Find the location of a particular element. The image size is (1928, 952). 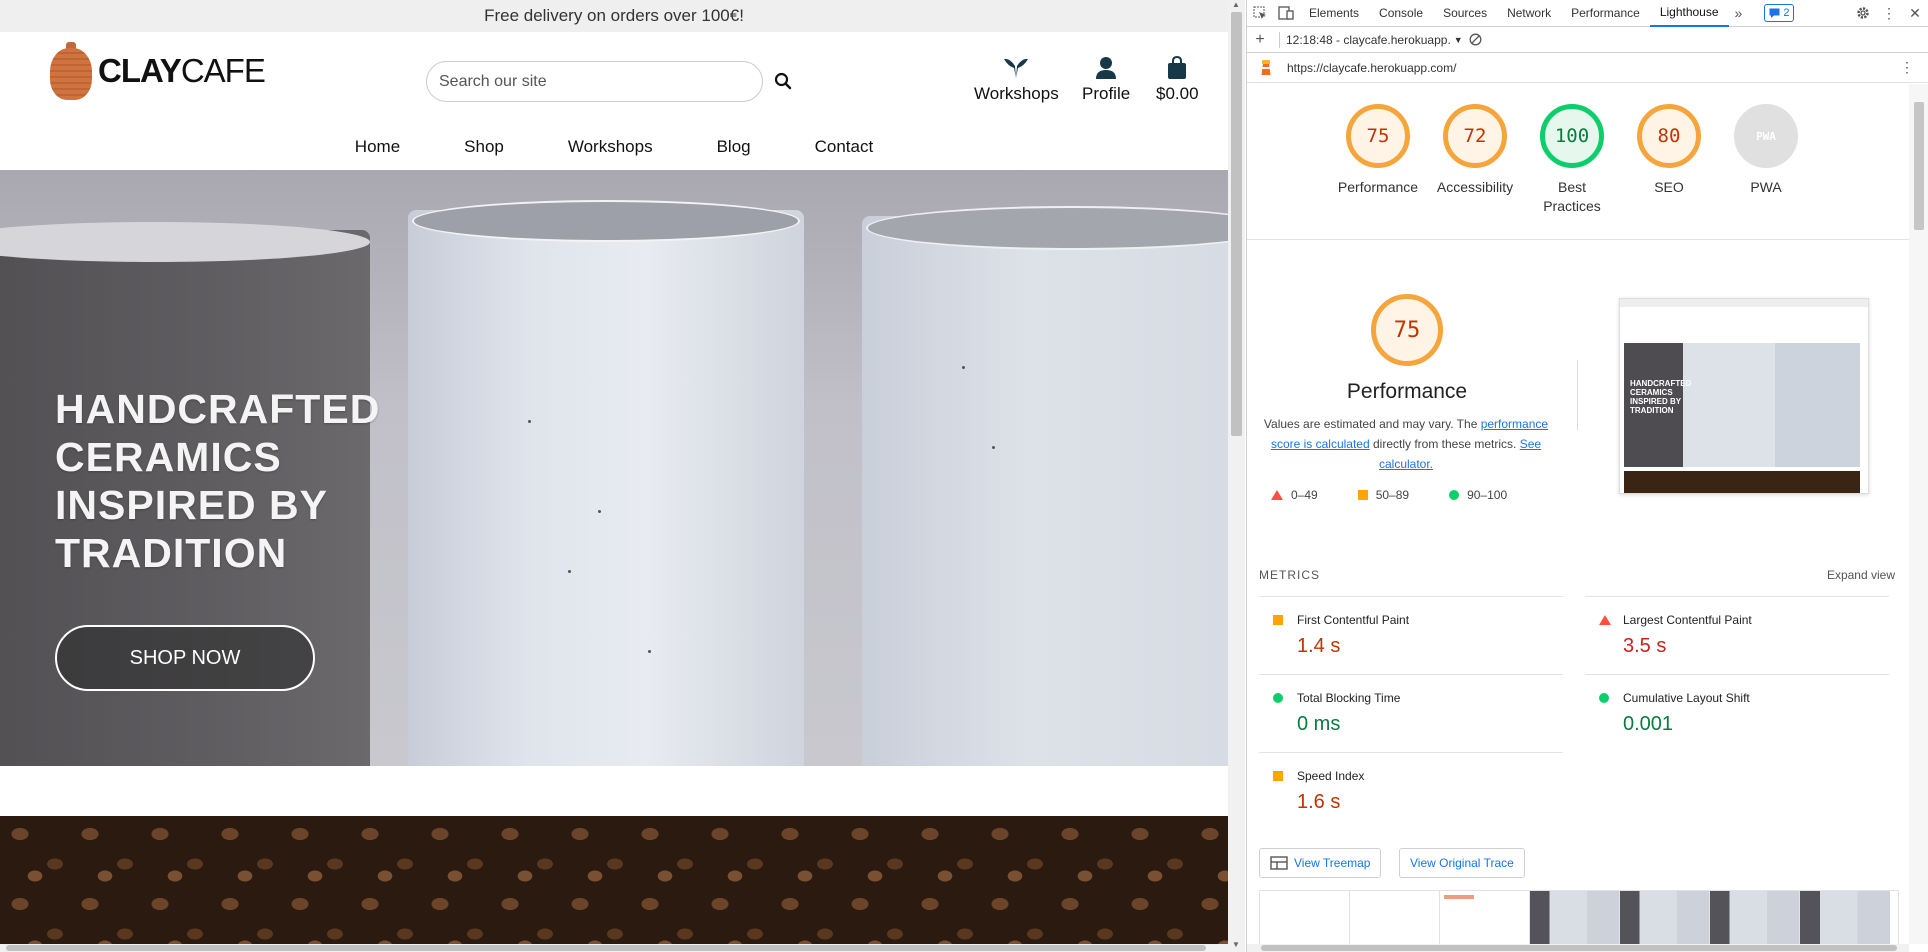

pwa-badge-icon: PWA is located at coordinates (1766, 136).